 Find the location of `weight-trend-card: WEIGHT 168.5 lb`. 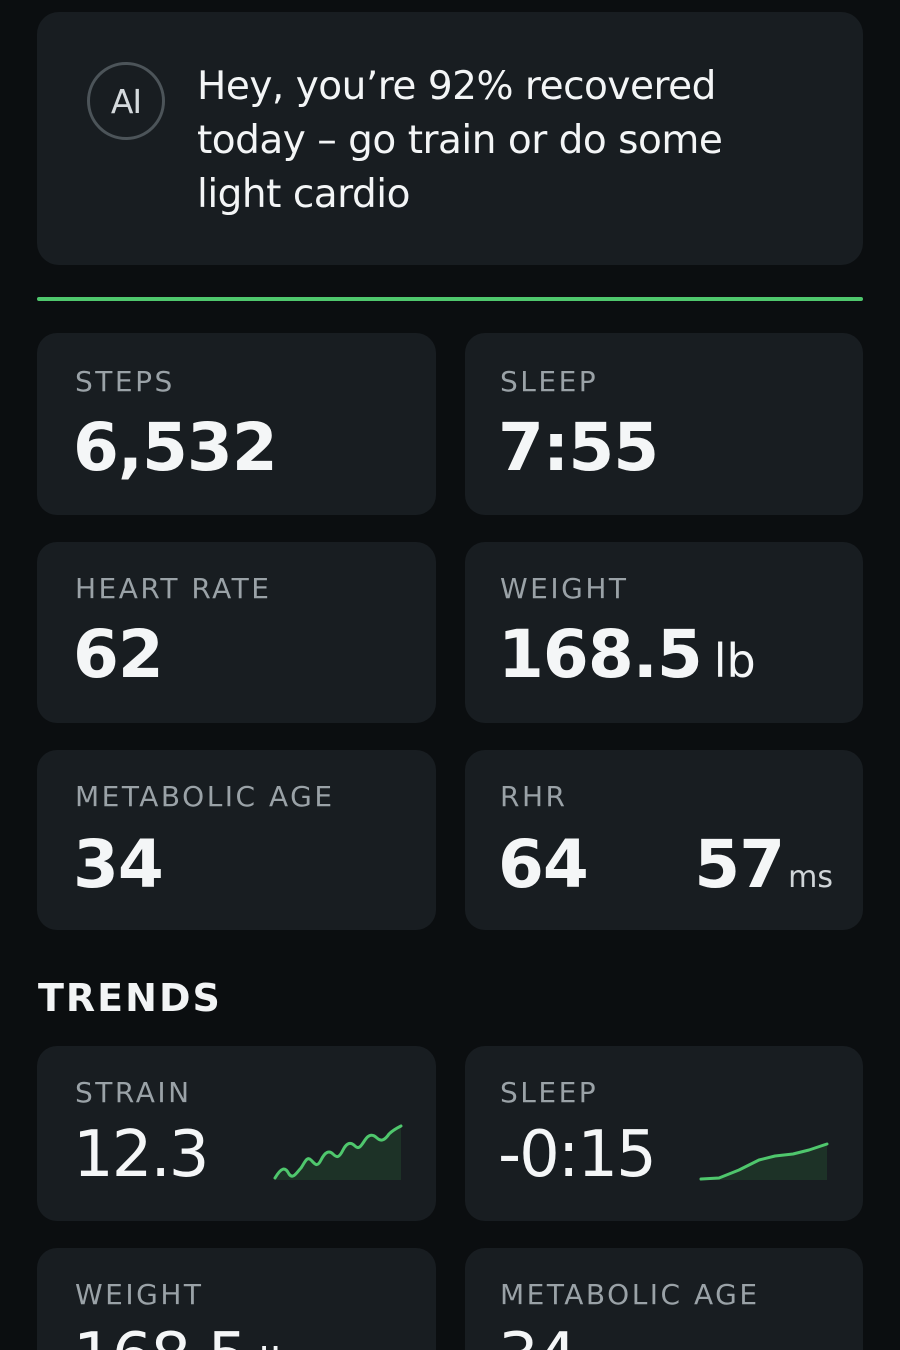

weight-trend-card: WEIGHT 168.5 lb is located at coordinates (236, 1299).